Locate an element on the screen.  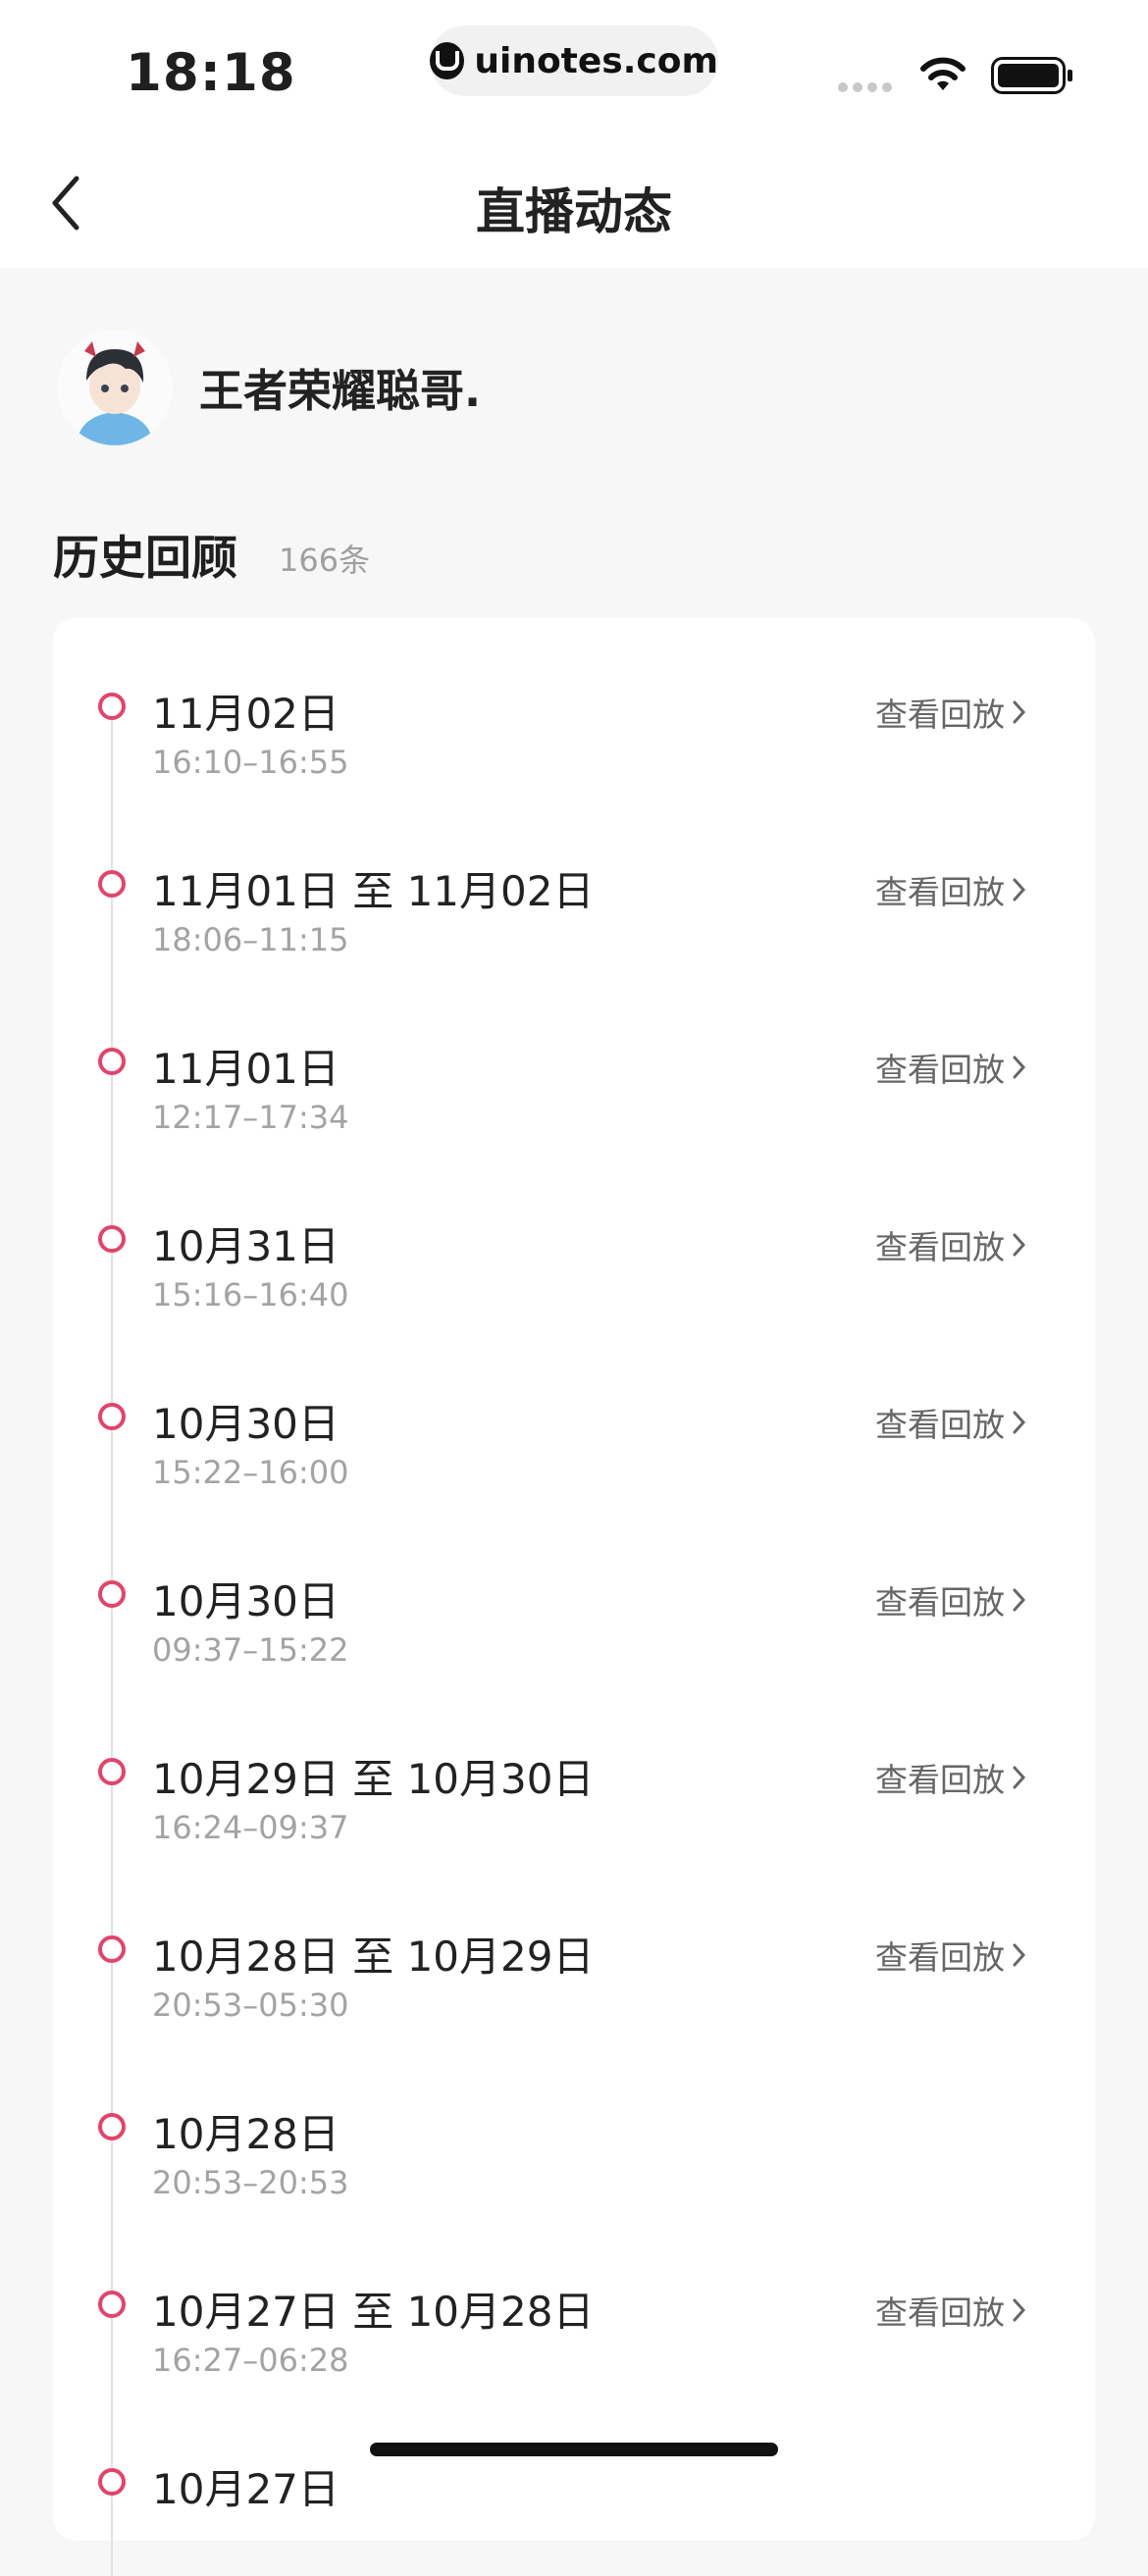
home-indicator is located at coordinates (574, 2449).